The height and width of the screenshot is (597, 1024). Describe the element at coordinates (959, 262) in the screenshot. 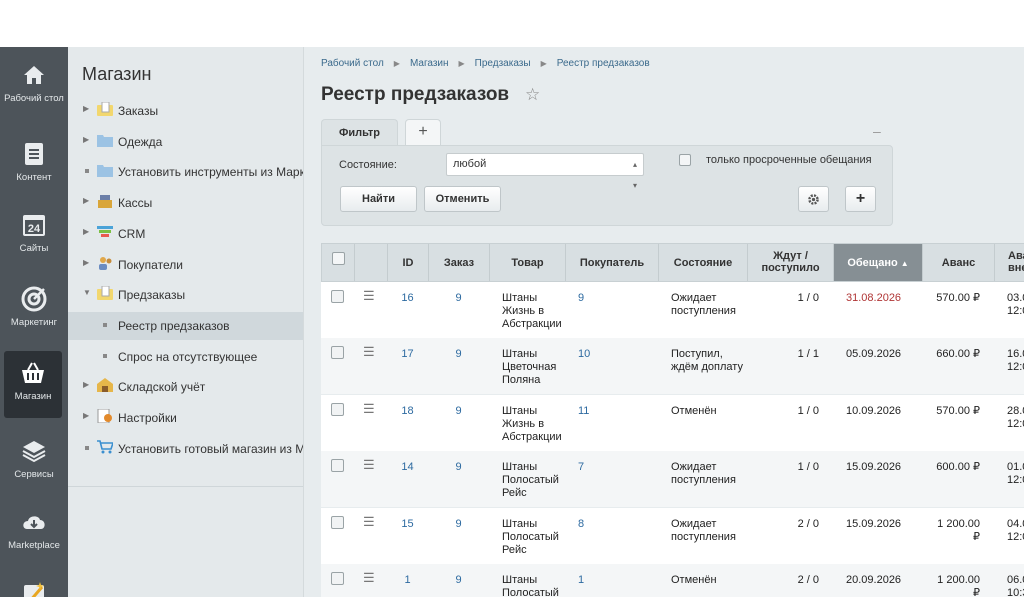

I see `header-advance: Аванс` at that location.